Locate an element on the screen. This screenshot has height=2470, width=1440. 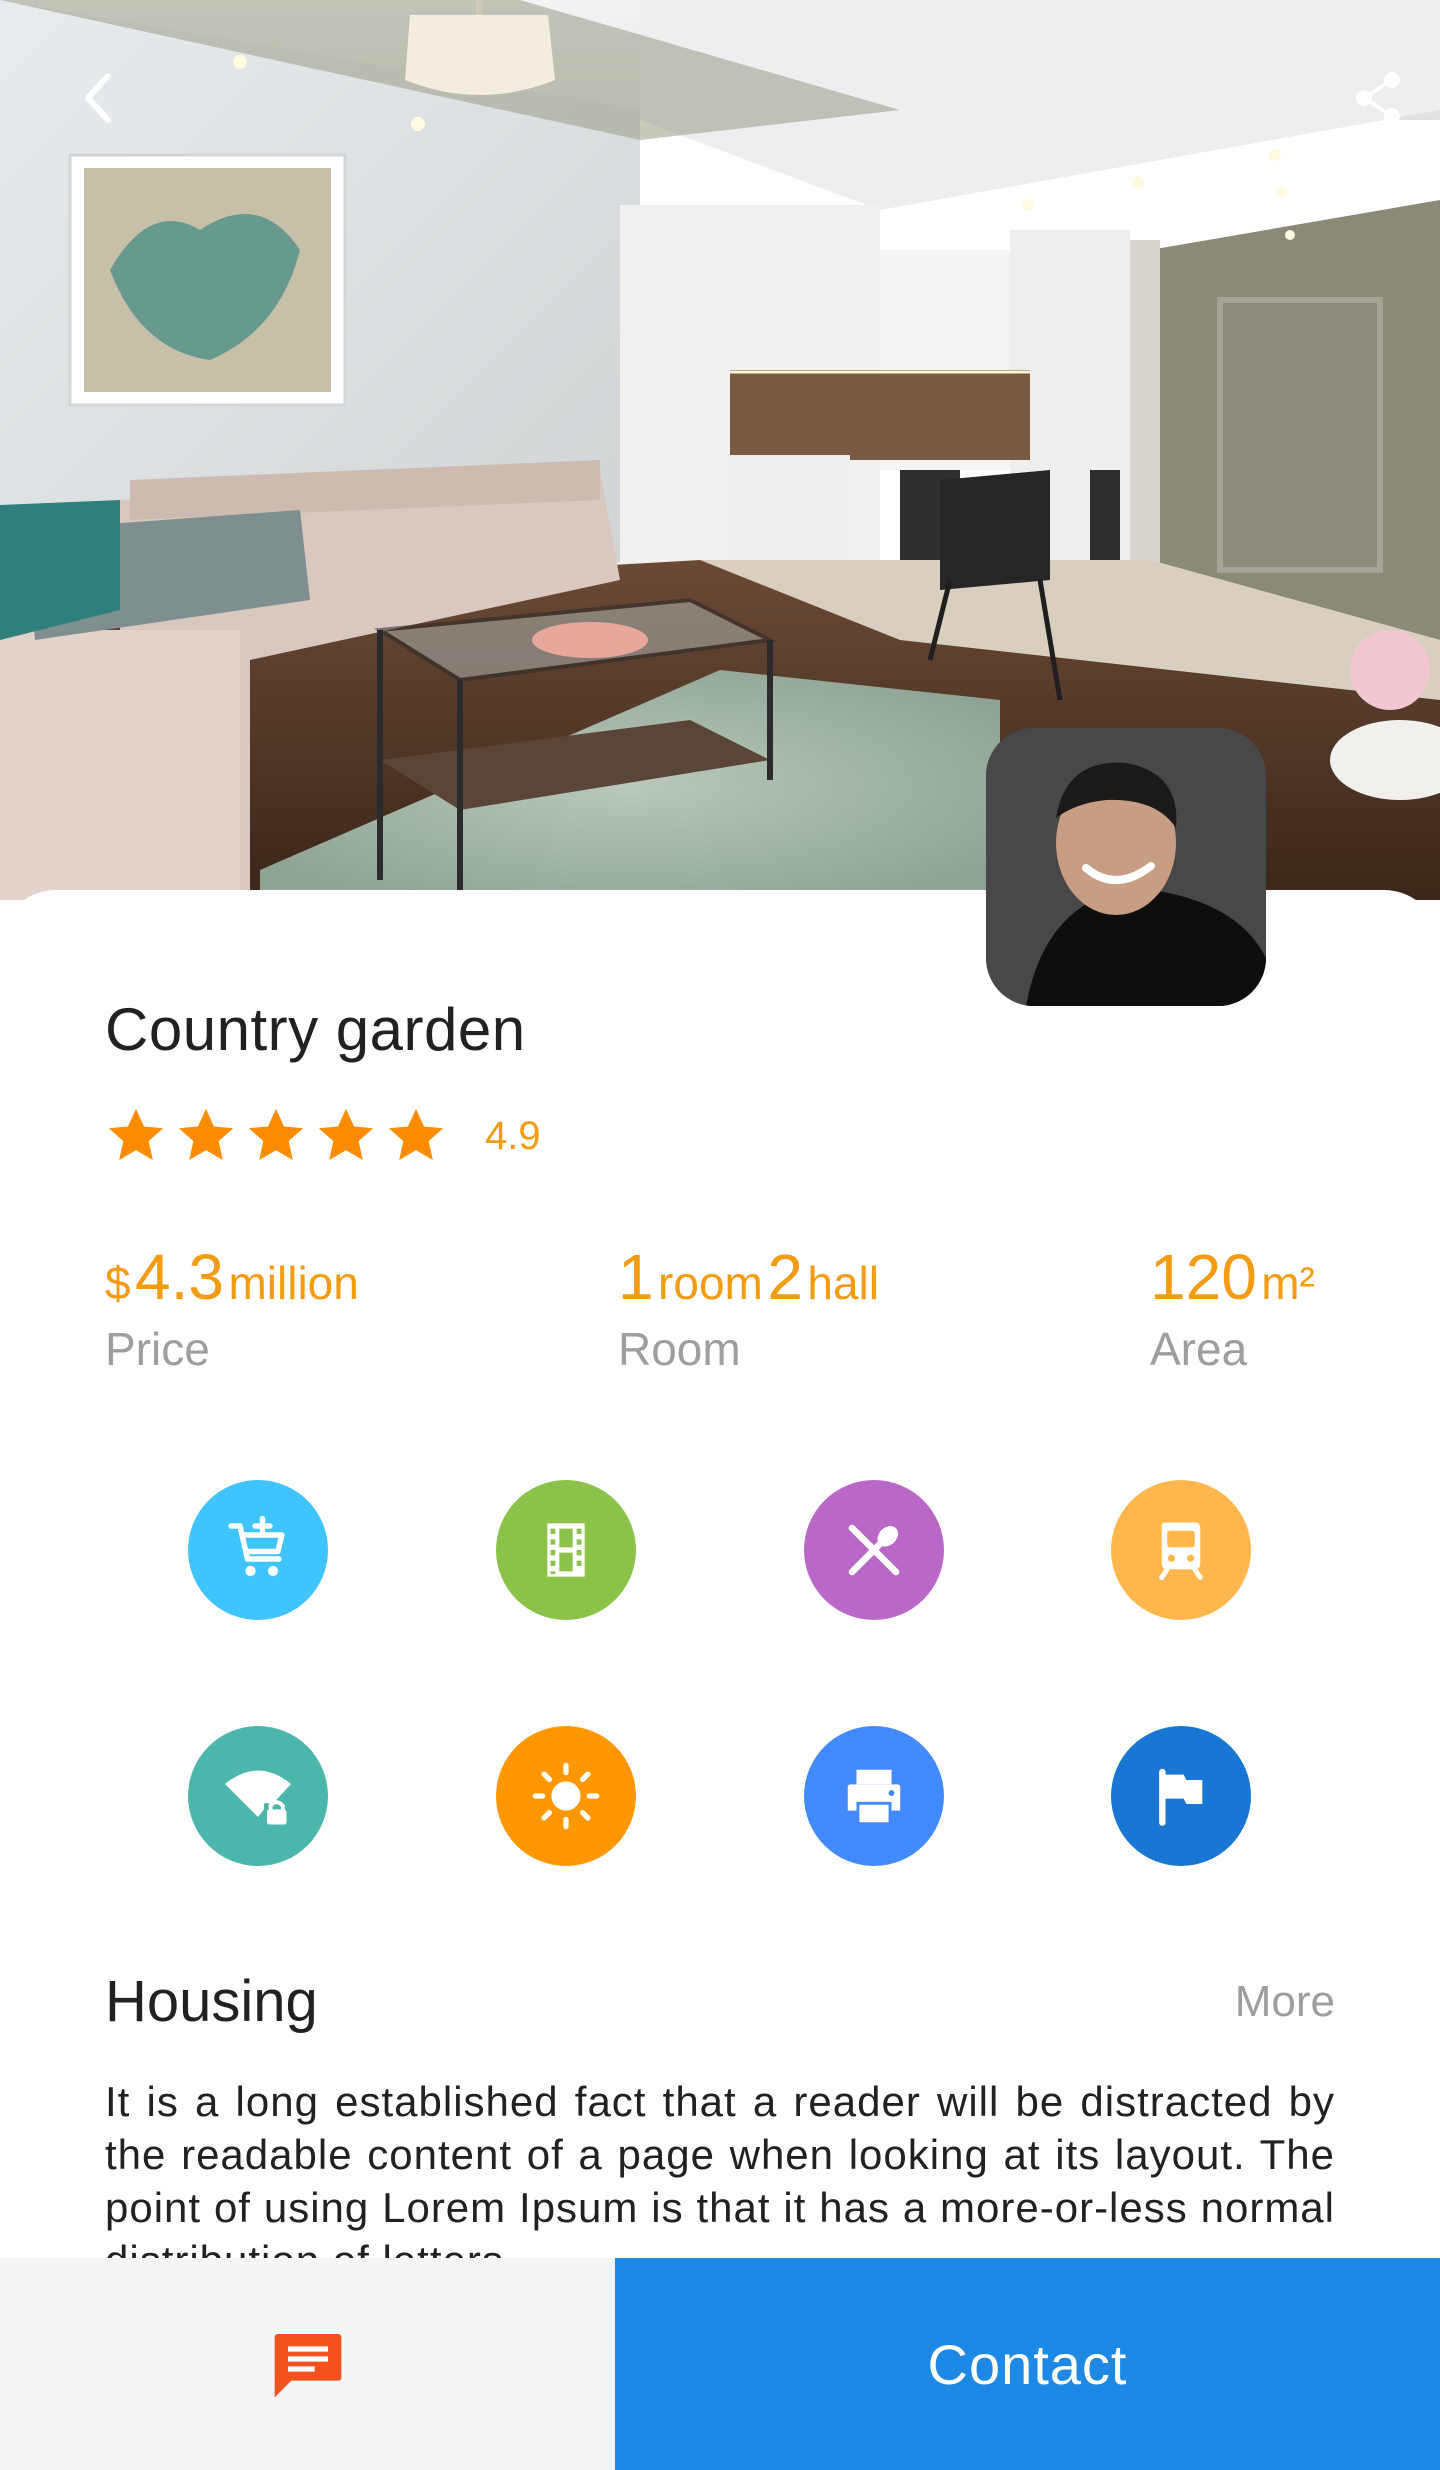
price-value: 4.3 is located at coordinates (180, 1277).